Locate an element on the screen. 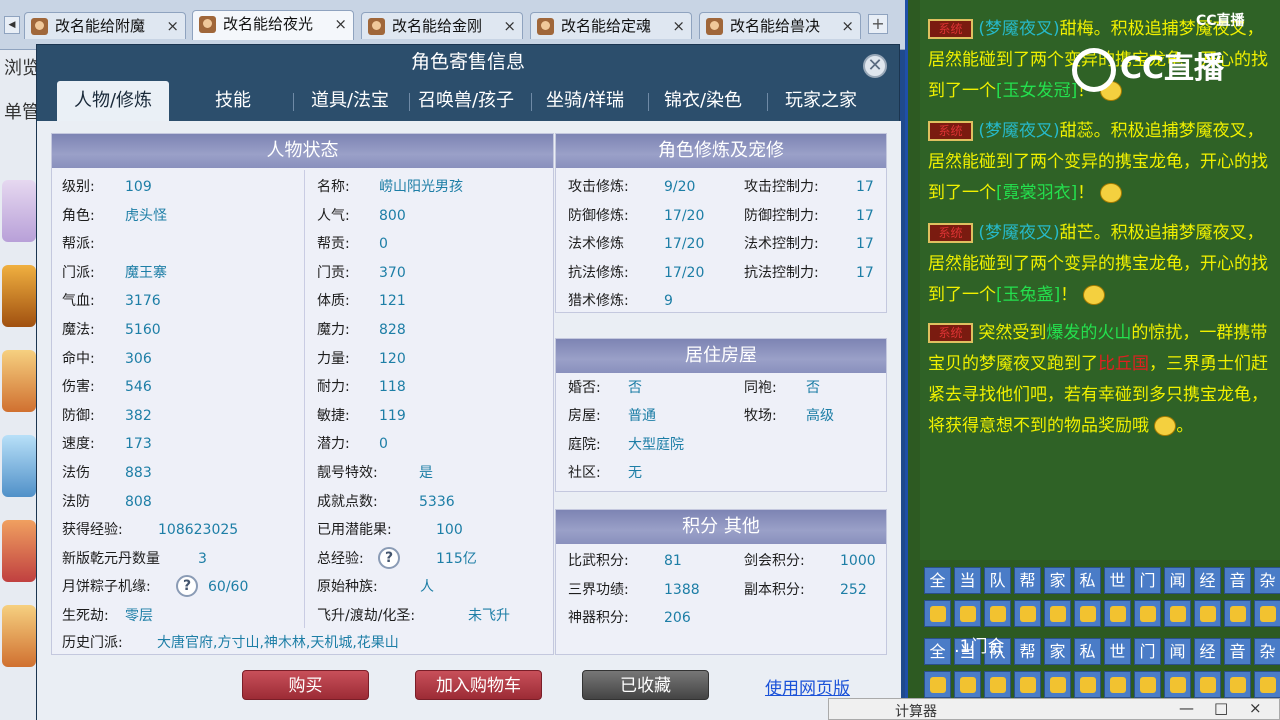 The width and height of the screenshot is (1280, 720). arrow-up-glyph is located at coordinates (968, 685).